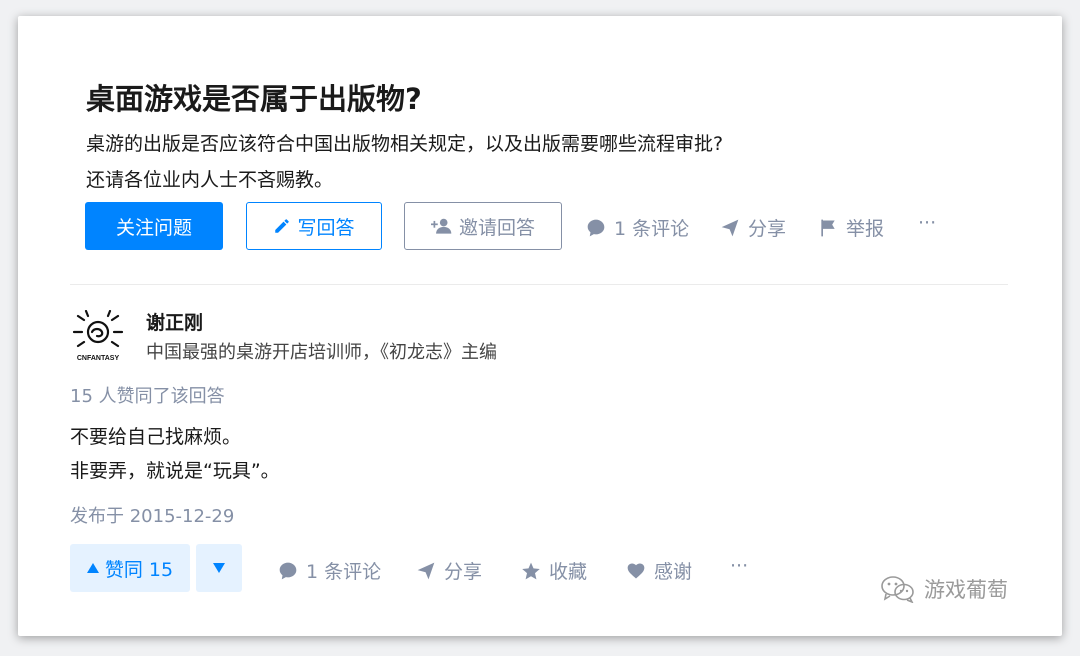 The height and width of the screenshot is (656, 1080). What do you see at coordinates (652, 229) in the screenshot?
I see `question-comments-label: 1 条评论` at bounding box center [652, 229].